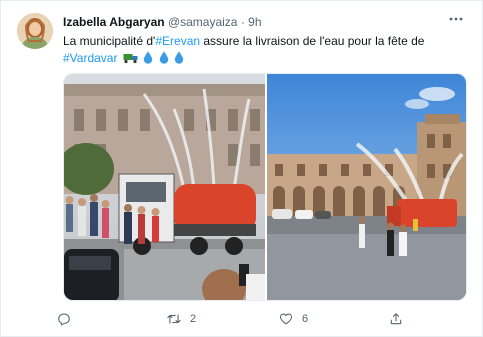  I want to click on tweet-time: 9h, so click(254, 22).